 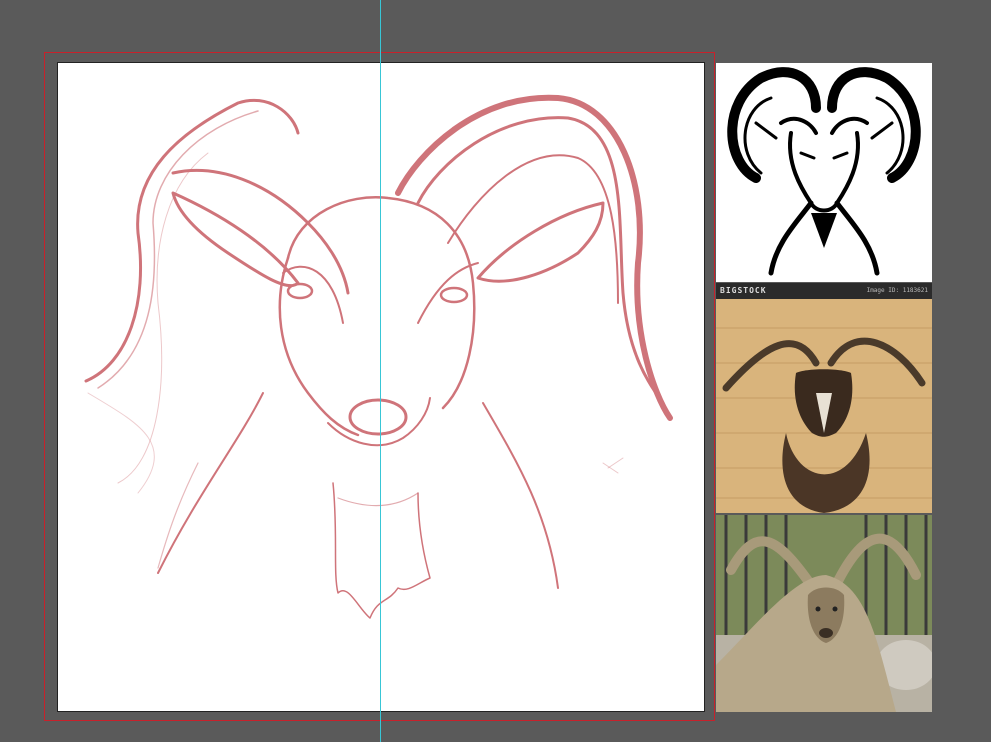 What do you see at coordinates (824, 291) in the screenshot?
I see `stock-watermark-bar: BIGSTOCK Image ID: 1183621` at bounding box center [824, 291].